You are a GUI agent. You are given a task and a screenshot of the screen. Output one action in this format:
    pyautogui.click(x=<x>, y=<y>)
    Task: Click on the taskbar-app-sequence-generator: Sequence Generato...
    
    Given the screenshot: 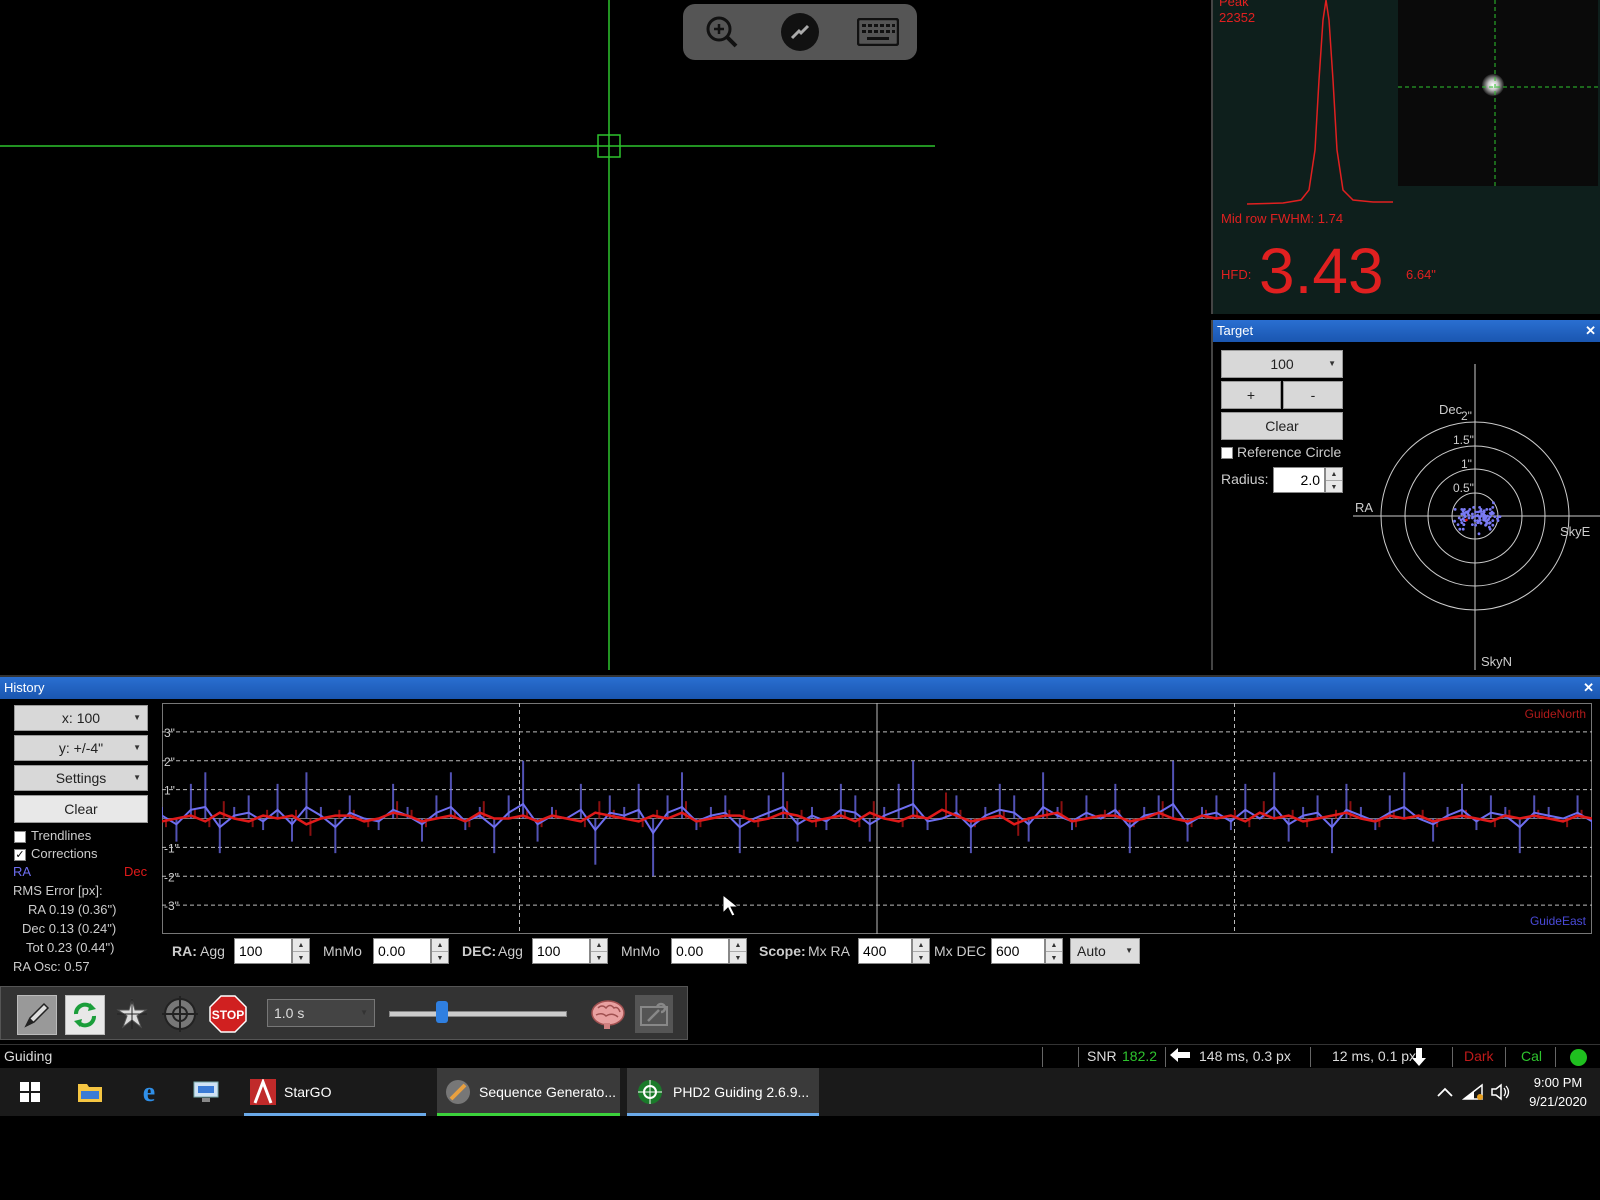 What is the action you would take?
    pyautogui.click(x=528, y=1092)
    